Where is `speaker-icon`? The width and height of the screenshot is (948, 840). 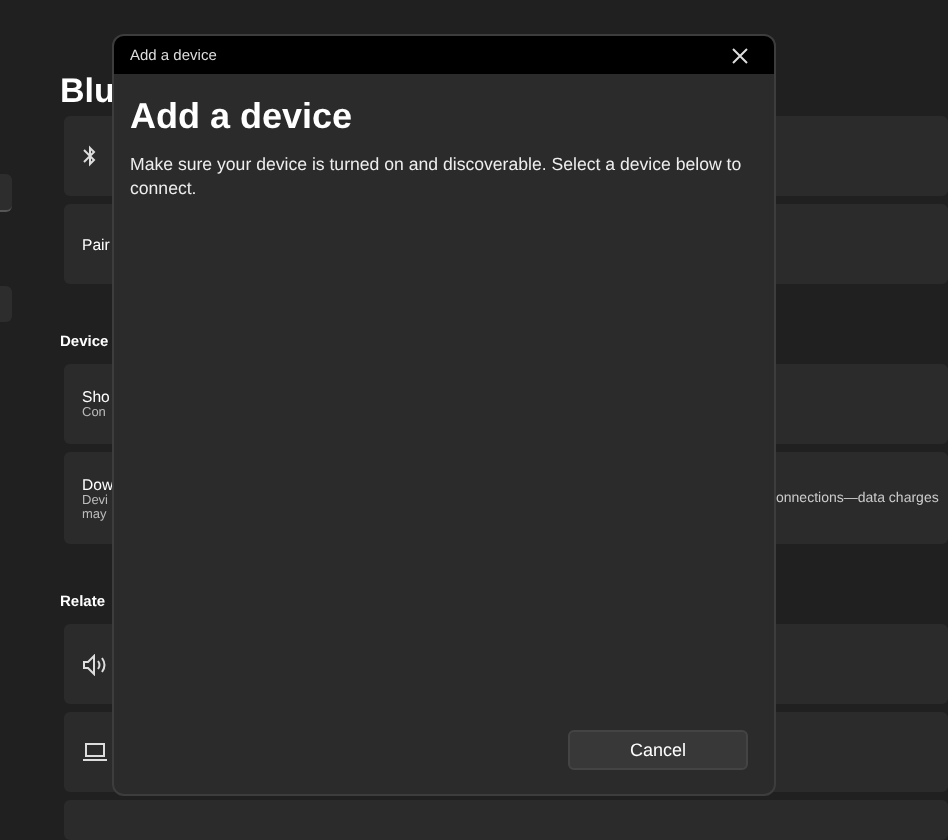
speaker-icon is located at coordinates (95, 664).